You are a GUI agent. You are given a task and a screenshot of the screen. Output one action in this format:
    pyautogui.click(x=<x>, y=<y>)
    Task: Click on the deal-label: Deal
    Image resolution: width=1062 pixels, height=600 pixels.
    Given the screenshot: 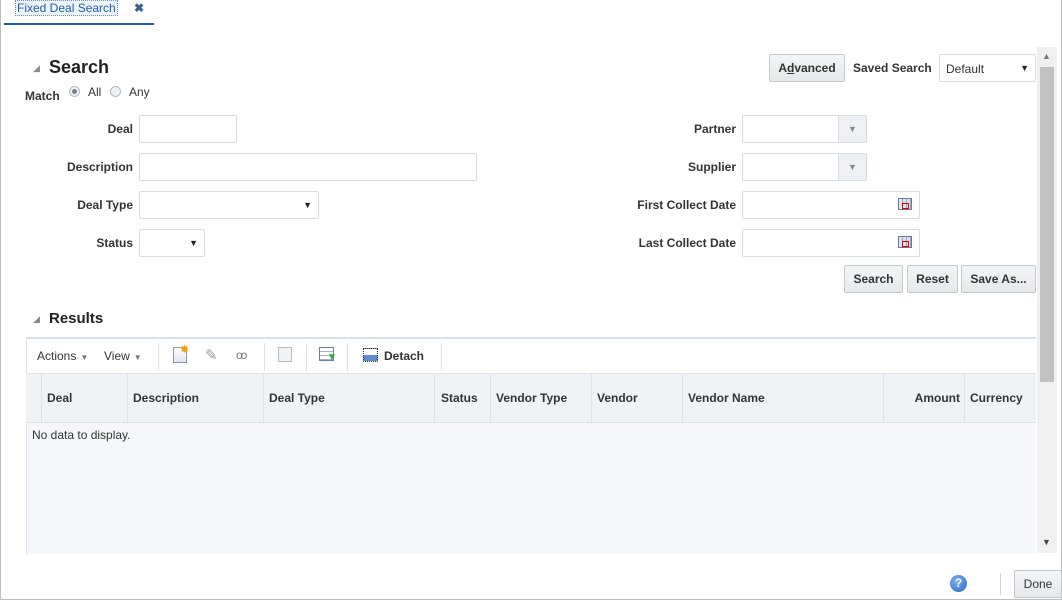 What is the action you would take?
    pyautogui.click(x=120, y=129)
    